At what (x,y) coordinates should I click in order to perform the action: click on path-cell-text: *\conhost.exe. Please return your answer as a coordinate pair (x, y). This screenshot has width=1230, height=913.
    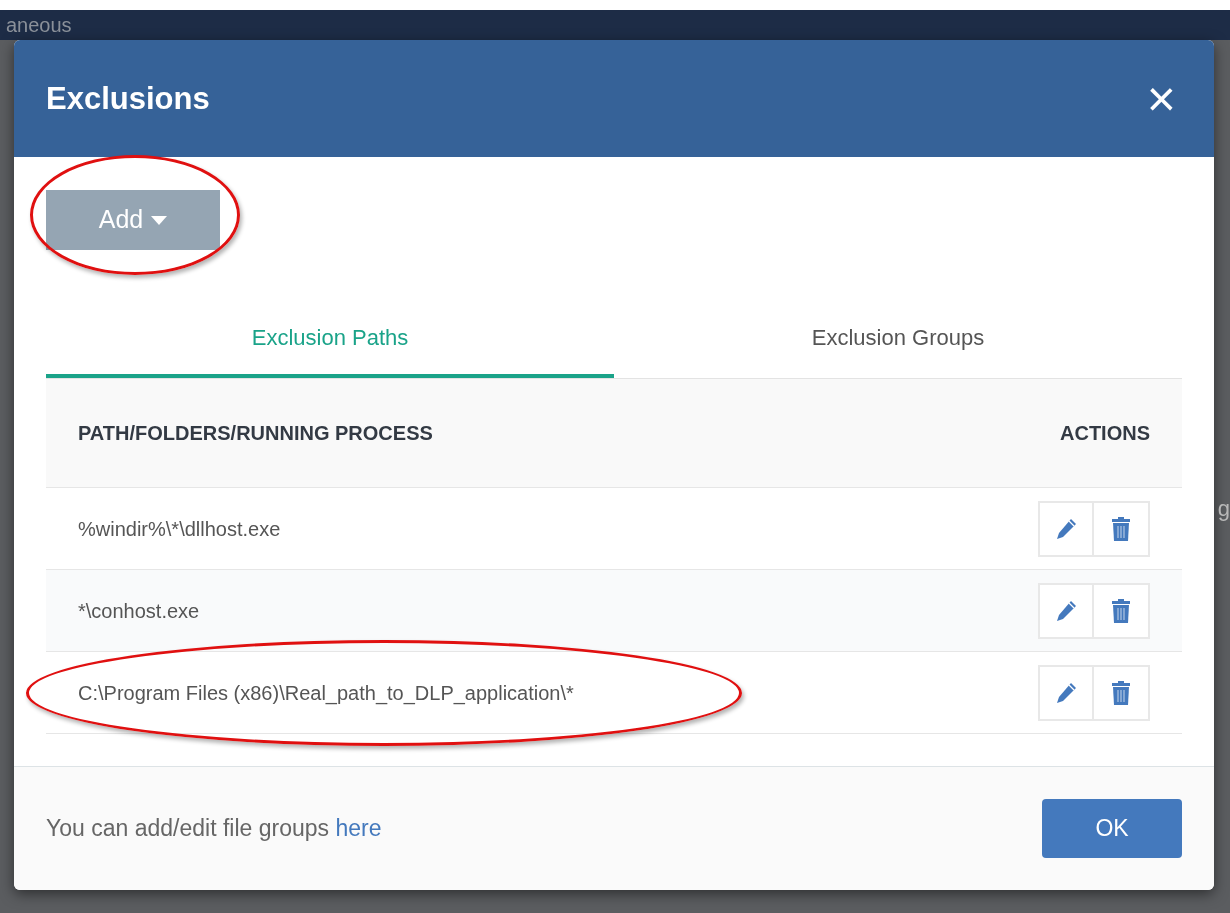
    Looking at the image, I should click on (139, 611).